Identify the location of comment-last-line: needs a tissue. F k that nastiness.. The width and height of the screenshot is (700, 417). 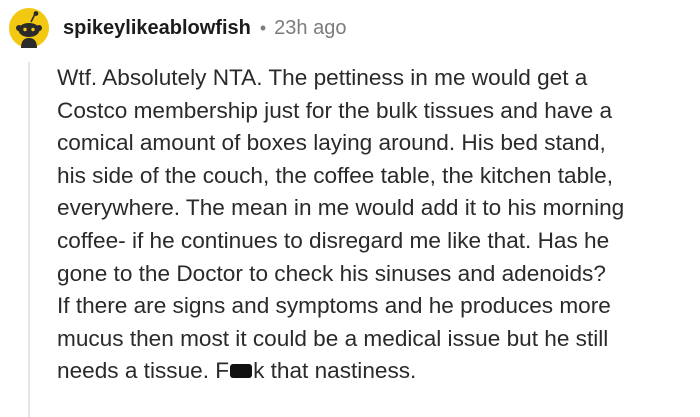
(377, 371).